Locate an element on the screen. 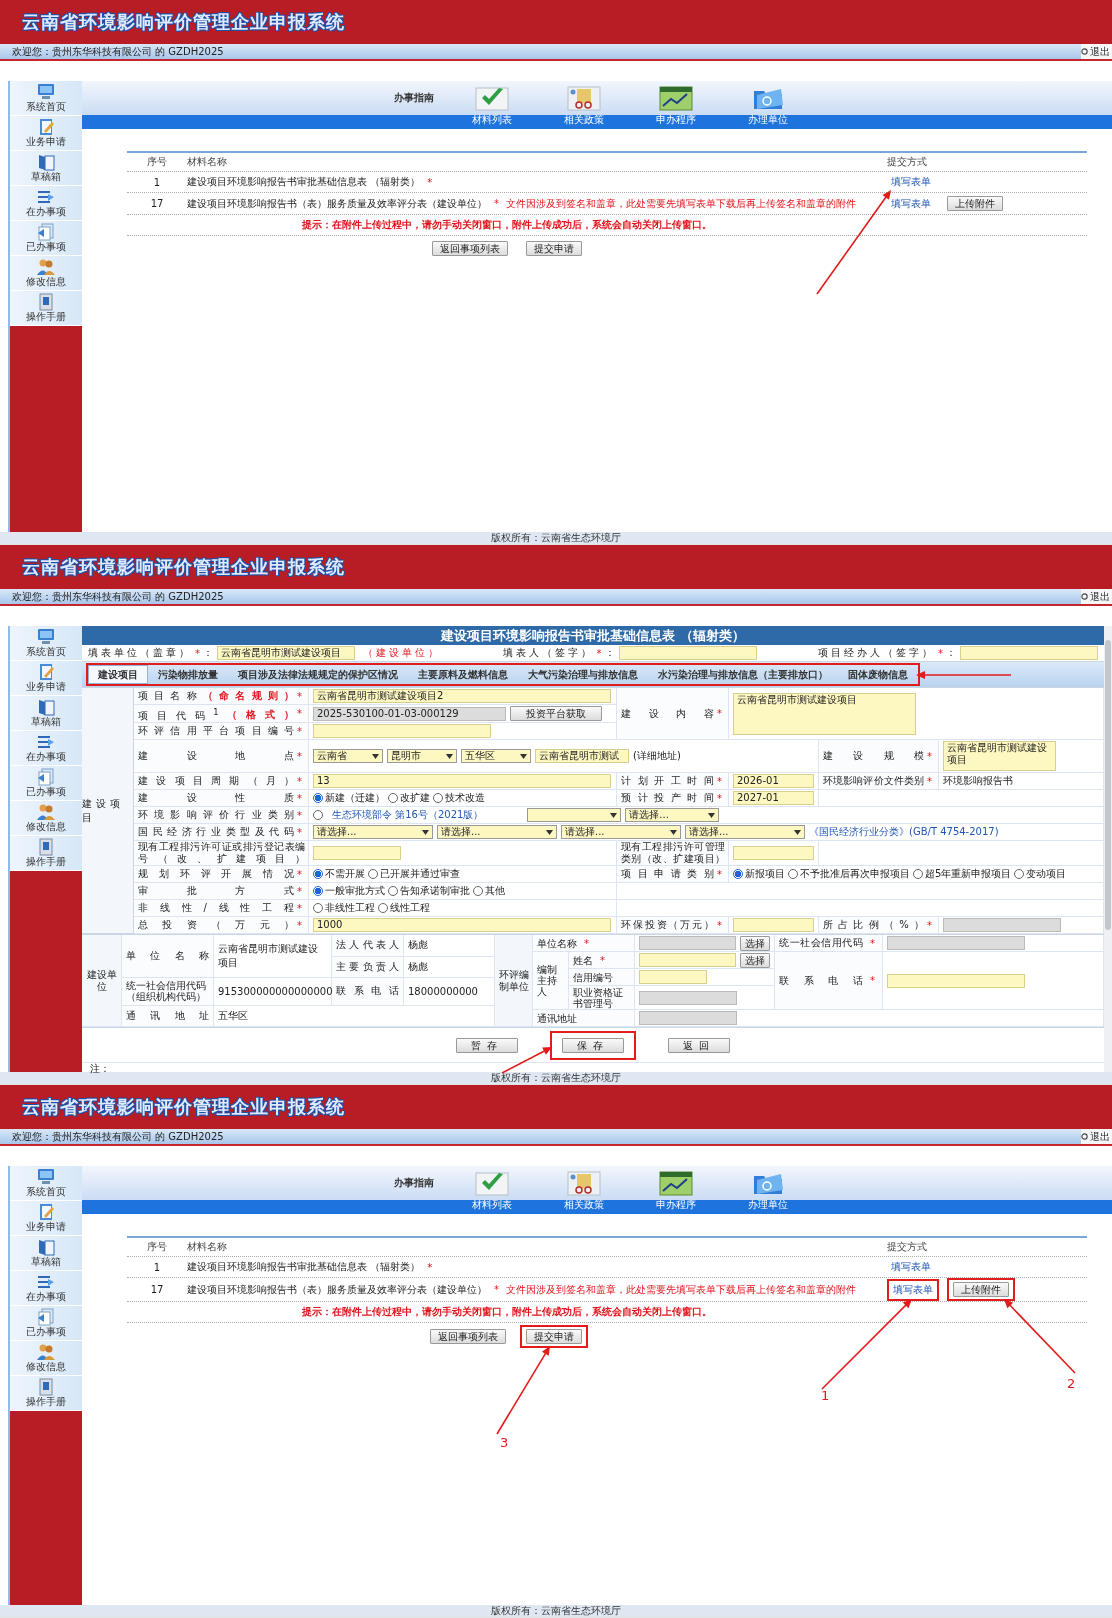  dropdown: 昆明市 is located at coordinates (422, 756).